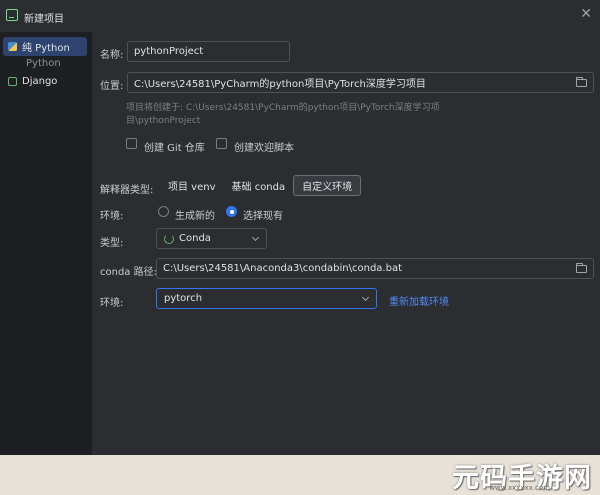  What do you see at coordinates (112, 55) in the screenshot?
I see `name-label: 名称:` at bounding box center [112, 55].